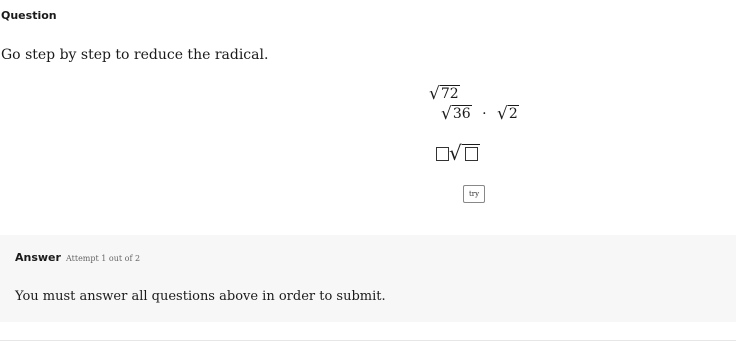  What do you see at coordinates (368, 340) in the screenshot?
I see `divider` at bounding box center [368, 340].